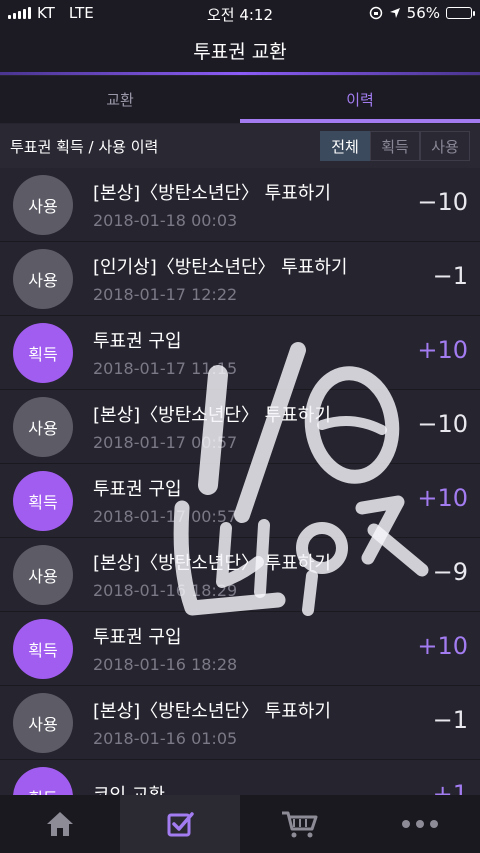 The image size is (480, 853). I want to click on more-icon, so click(420, 824).